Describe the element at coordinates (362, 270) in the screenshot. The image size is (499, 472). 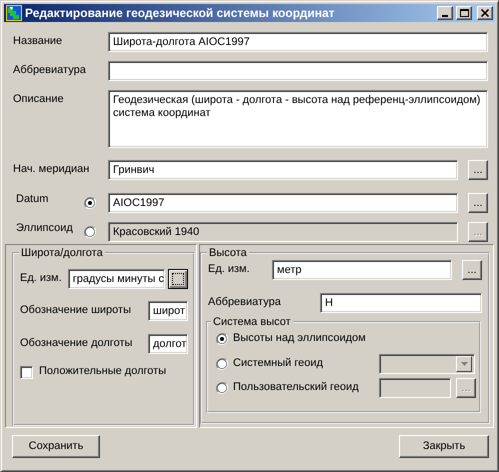
I see `text-field: метр` at that location.